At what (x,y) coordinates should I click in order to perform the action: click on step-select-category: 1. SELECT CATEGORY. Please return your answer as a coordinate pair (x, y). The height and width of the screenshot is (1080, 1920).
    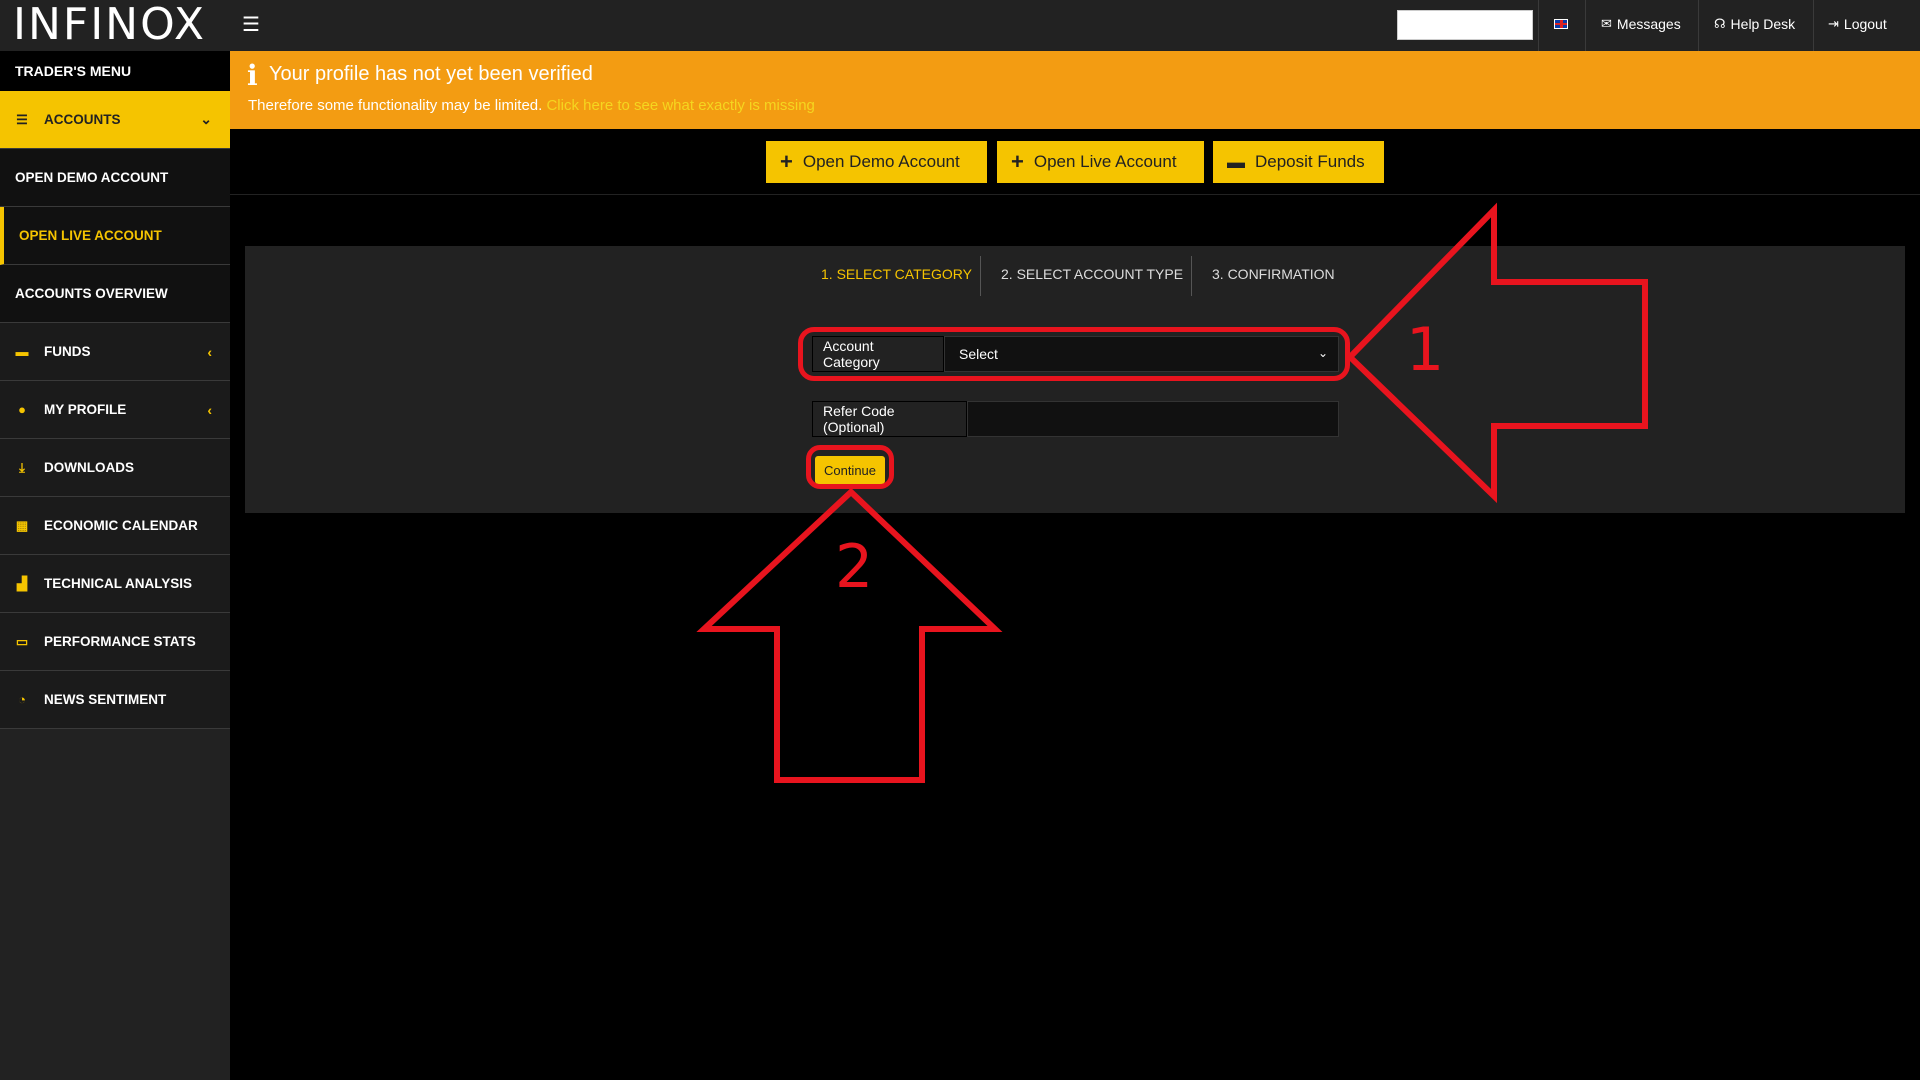
    Looking at the image, I should click on (896, 274).